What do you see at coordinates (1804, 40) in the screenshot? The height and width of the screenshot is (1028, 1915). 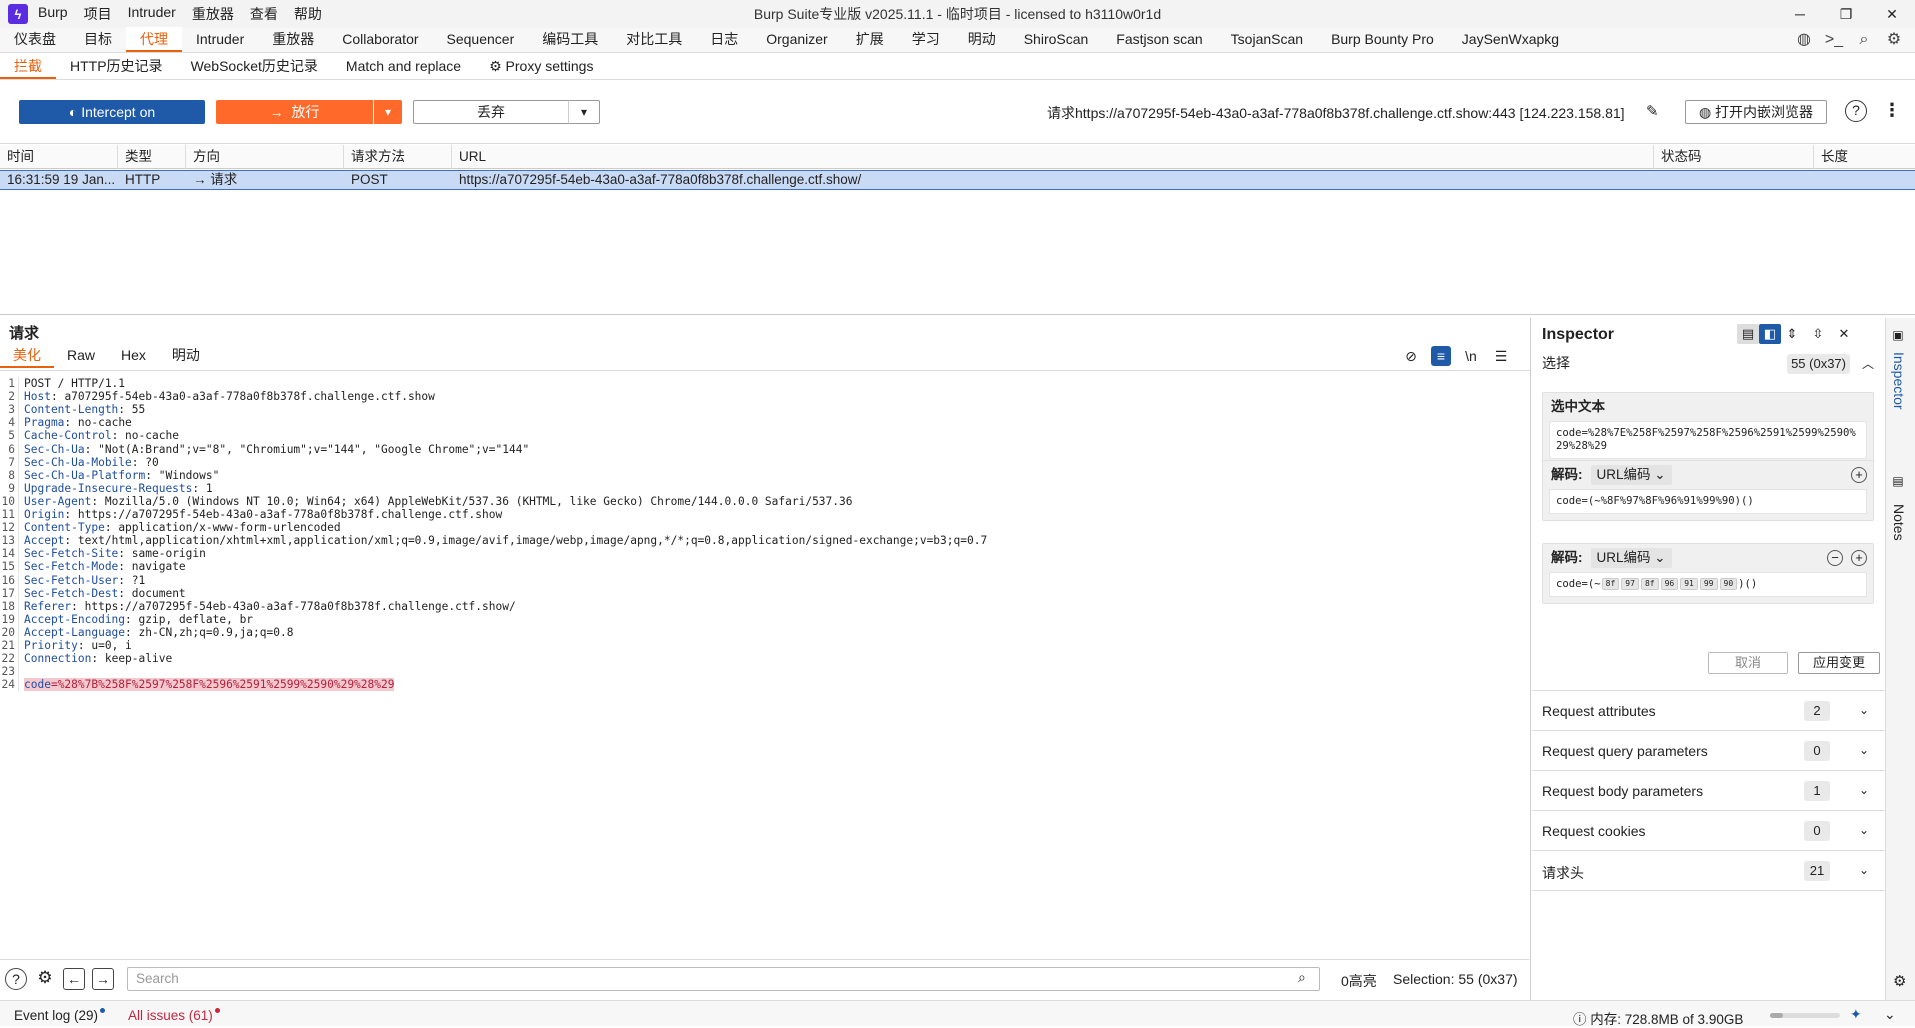 I see `globe-icon: ◍` at bounding box center [1804, 40].